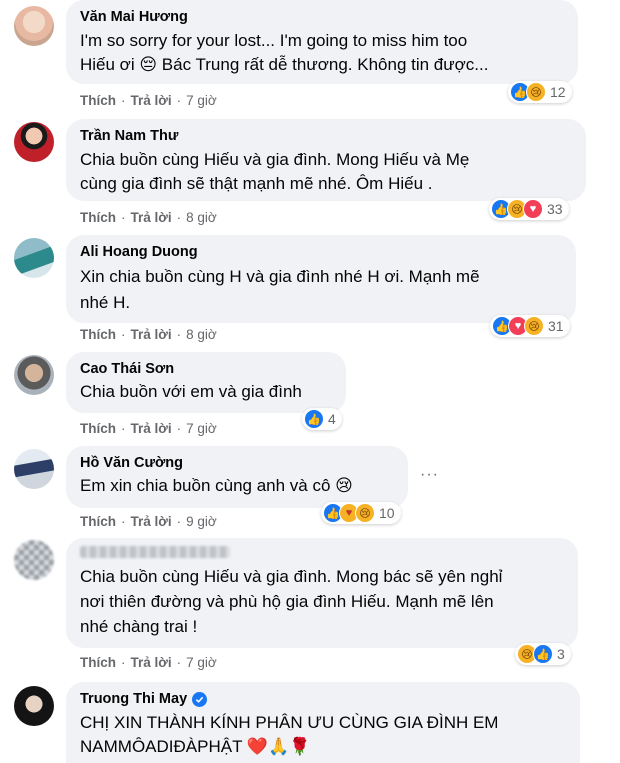  I want to click on reaction-summary: 😢 👍 3, so click(543, 654).